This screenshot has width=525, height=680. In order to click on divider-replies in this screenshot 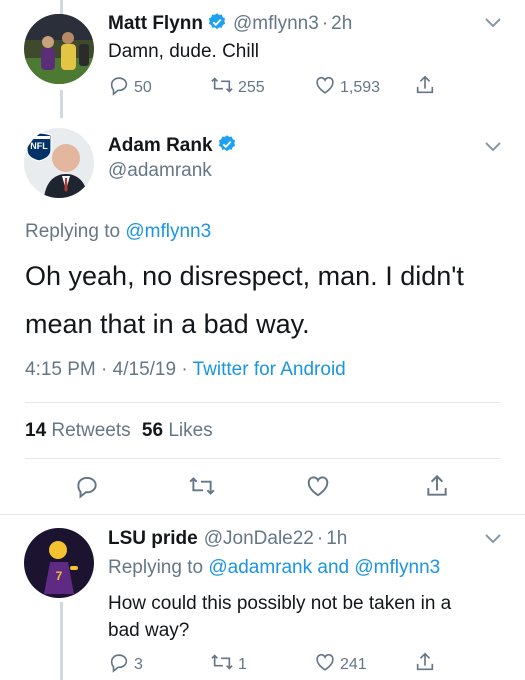, I will do `click(262, 514)`.